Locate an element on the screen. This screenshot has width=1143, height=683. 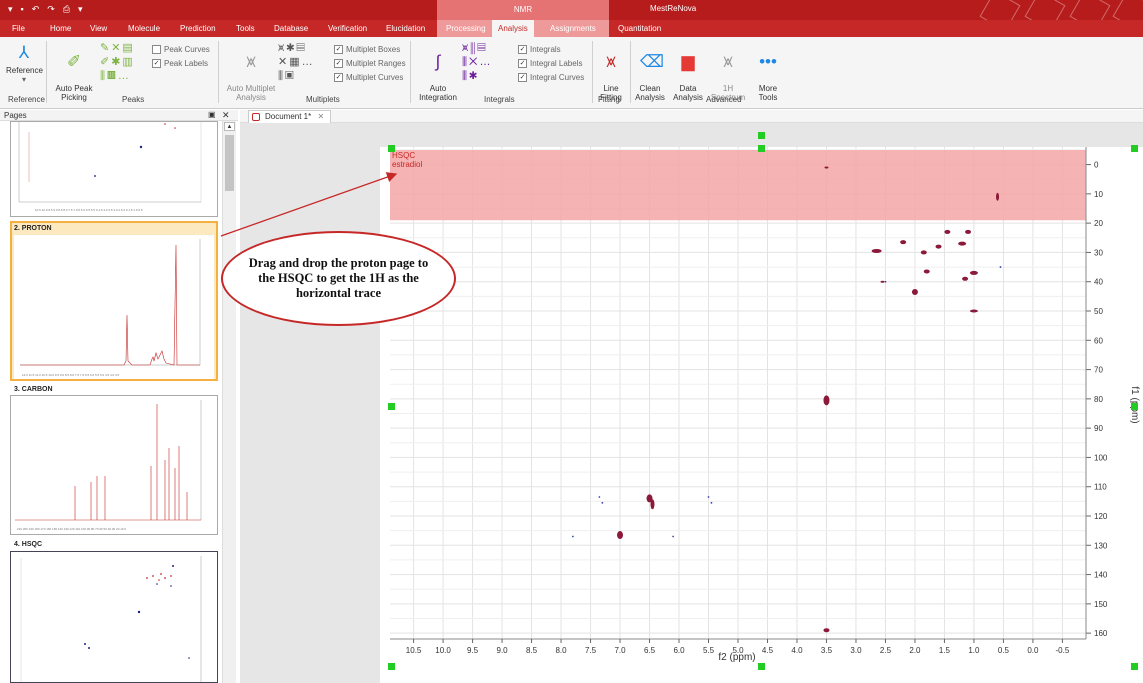
clean-analysis-button: ⌫ Clean Analysis is located at coordinates (650, 77).